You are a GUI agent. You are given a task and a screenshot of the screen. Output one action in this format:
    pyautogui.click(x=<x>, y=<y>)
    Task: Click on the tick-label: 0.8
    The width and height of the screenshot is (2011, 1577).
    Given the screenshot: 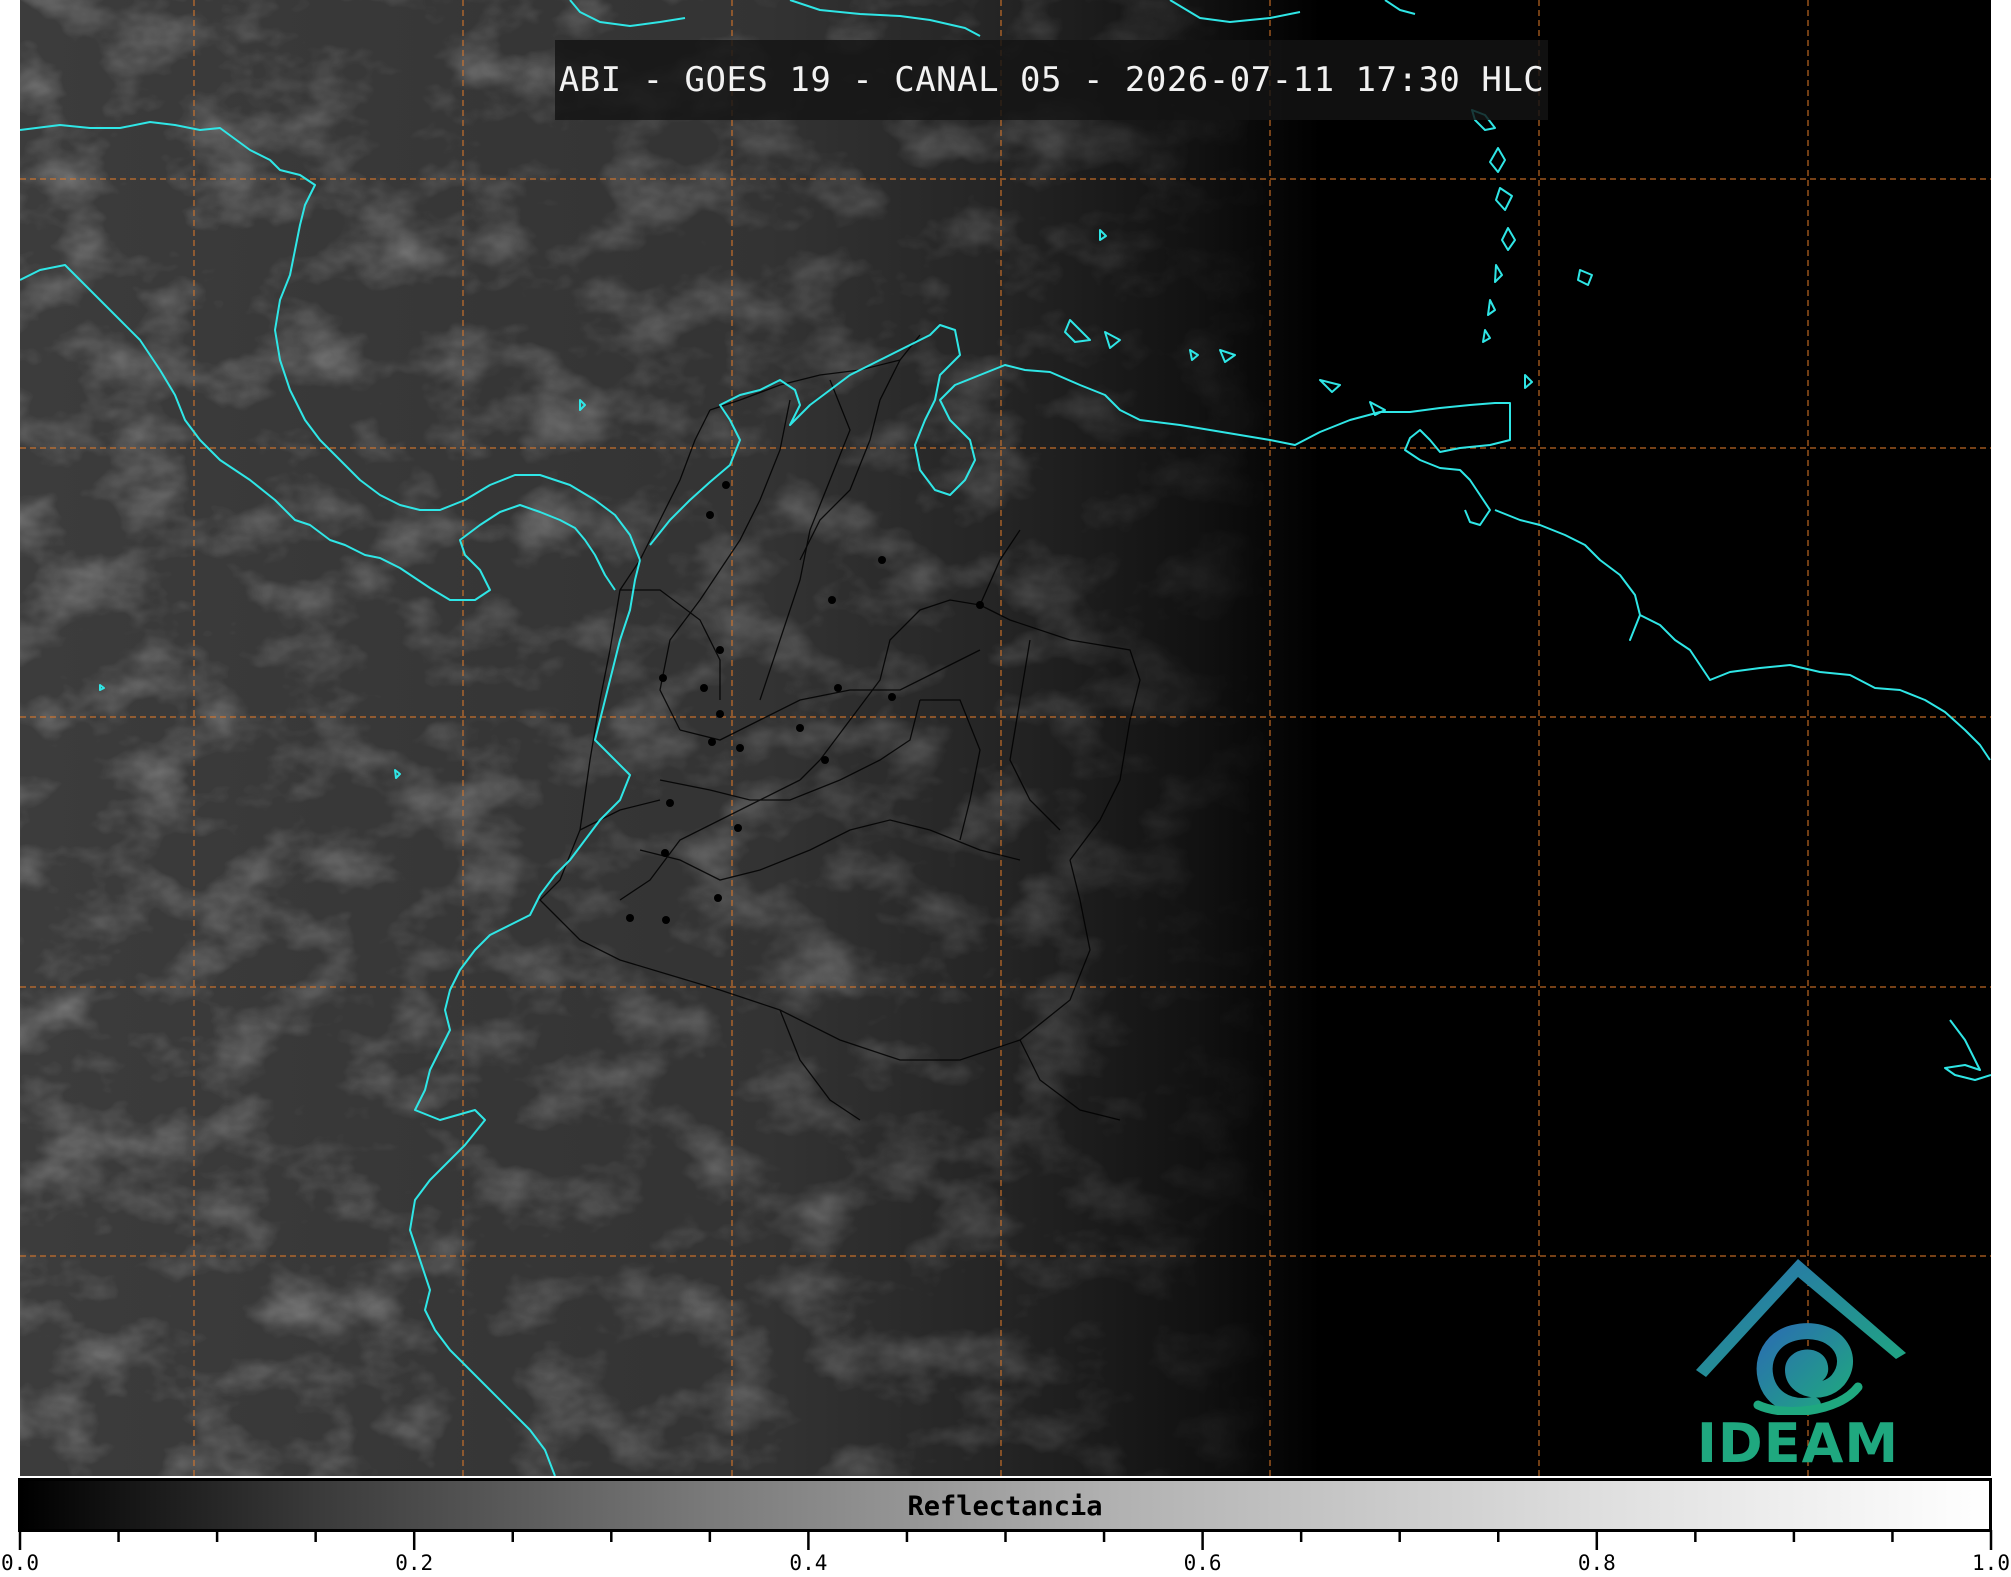 What is the action you would take?
    pyautogui.click(x=1596, y=1563)
    